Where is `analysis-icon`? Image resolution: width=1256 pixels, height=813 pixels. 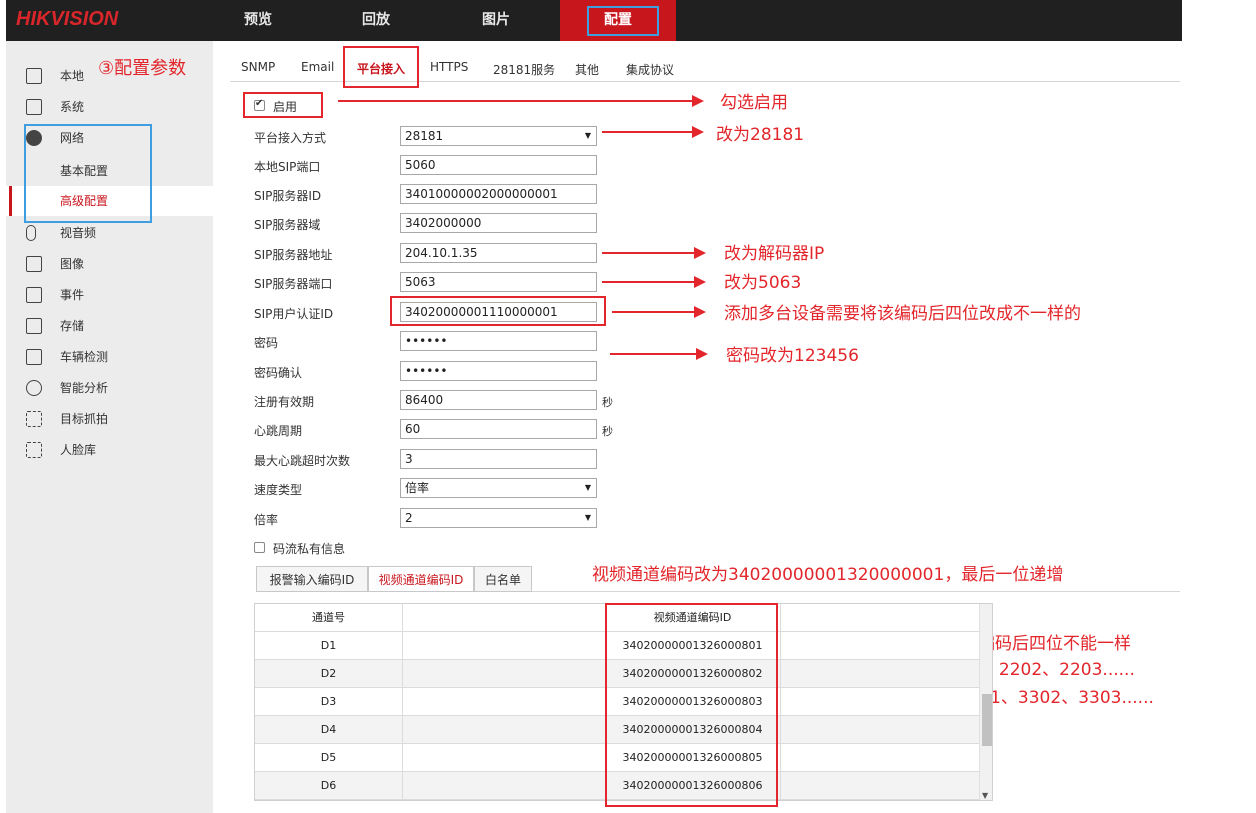
analysis-icon is located at coordinates (34, 388).